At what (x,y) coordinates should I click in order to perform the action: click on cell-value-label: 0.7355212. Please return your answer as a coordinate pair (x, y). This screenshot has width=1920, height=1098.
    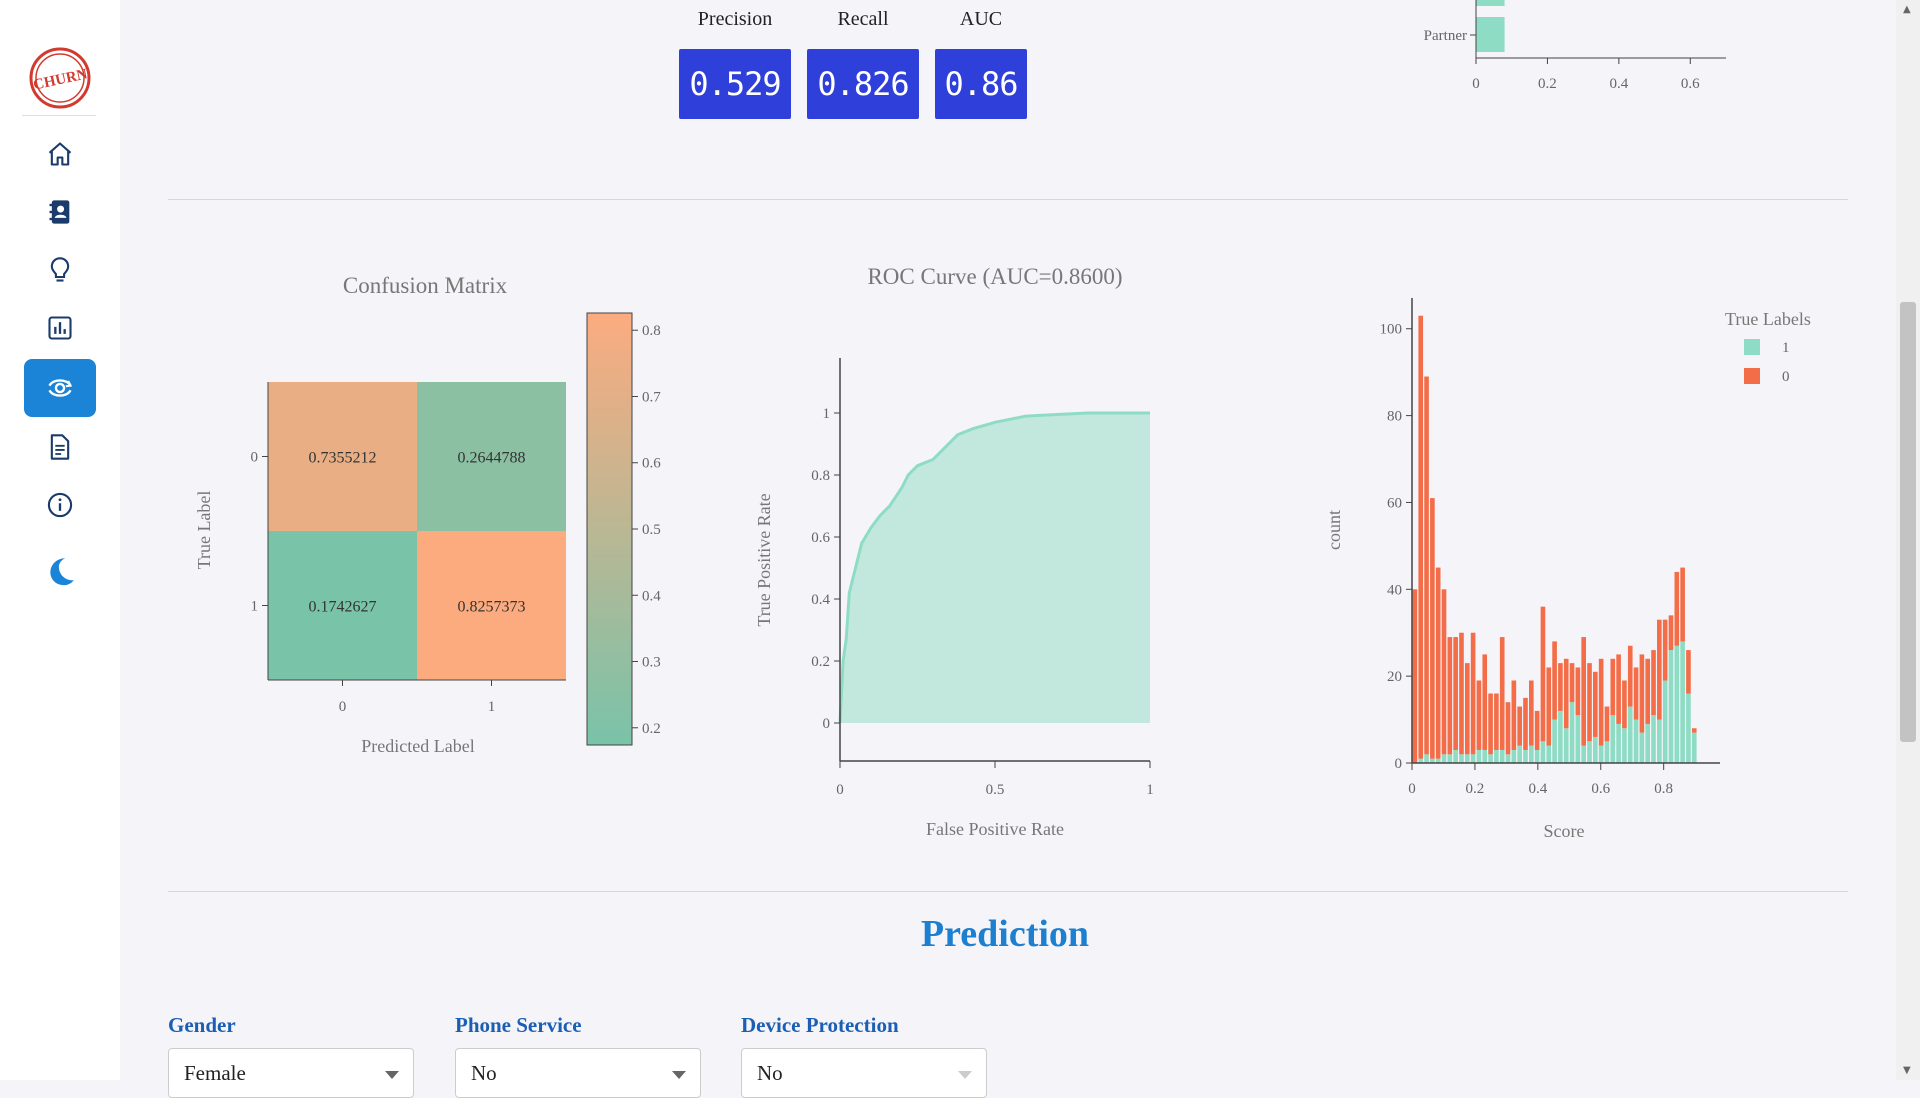
    Looking at the image, I should click on (343, 458).